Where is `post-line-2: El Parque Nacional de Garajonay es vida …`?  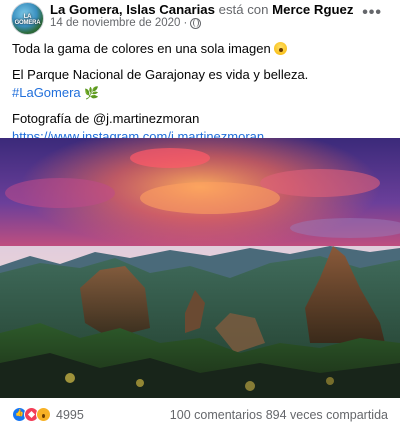
post-line-2: El Parque Nacional de Garajonay es vida … is located at coordinates (160, 74).